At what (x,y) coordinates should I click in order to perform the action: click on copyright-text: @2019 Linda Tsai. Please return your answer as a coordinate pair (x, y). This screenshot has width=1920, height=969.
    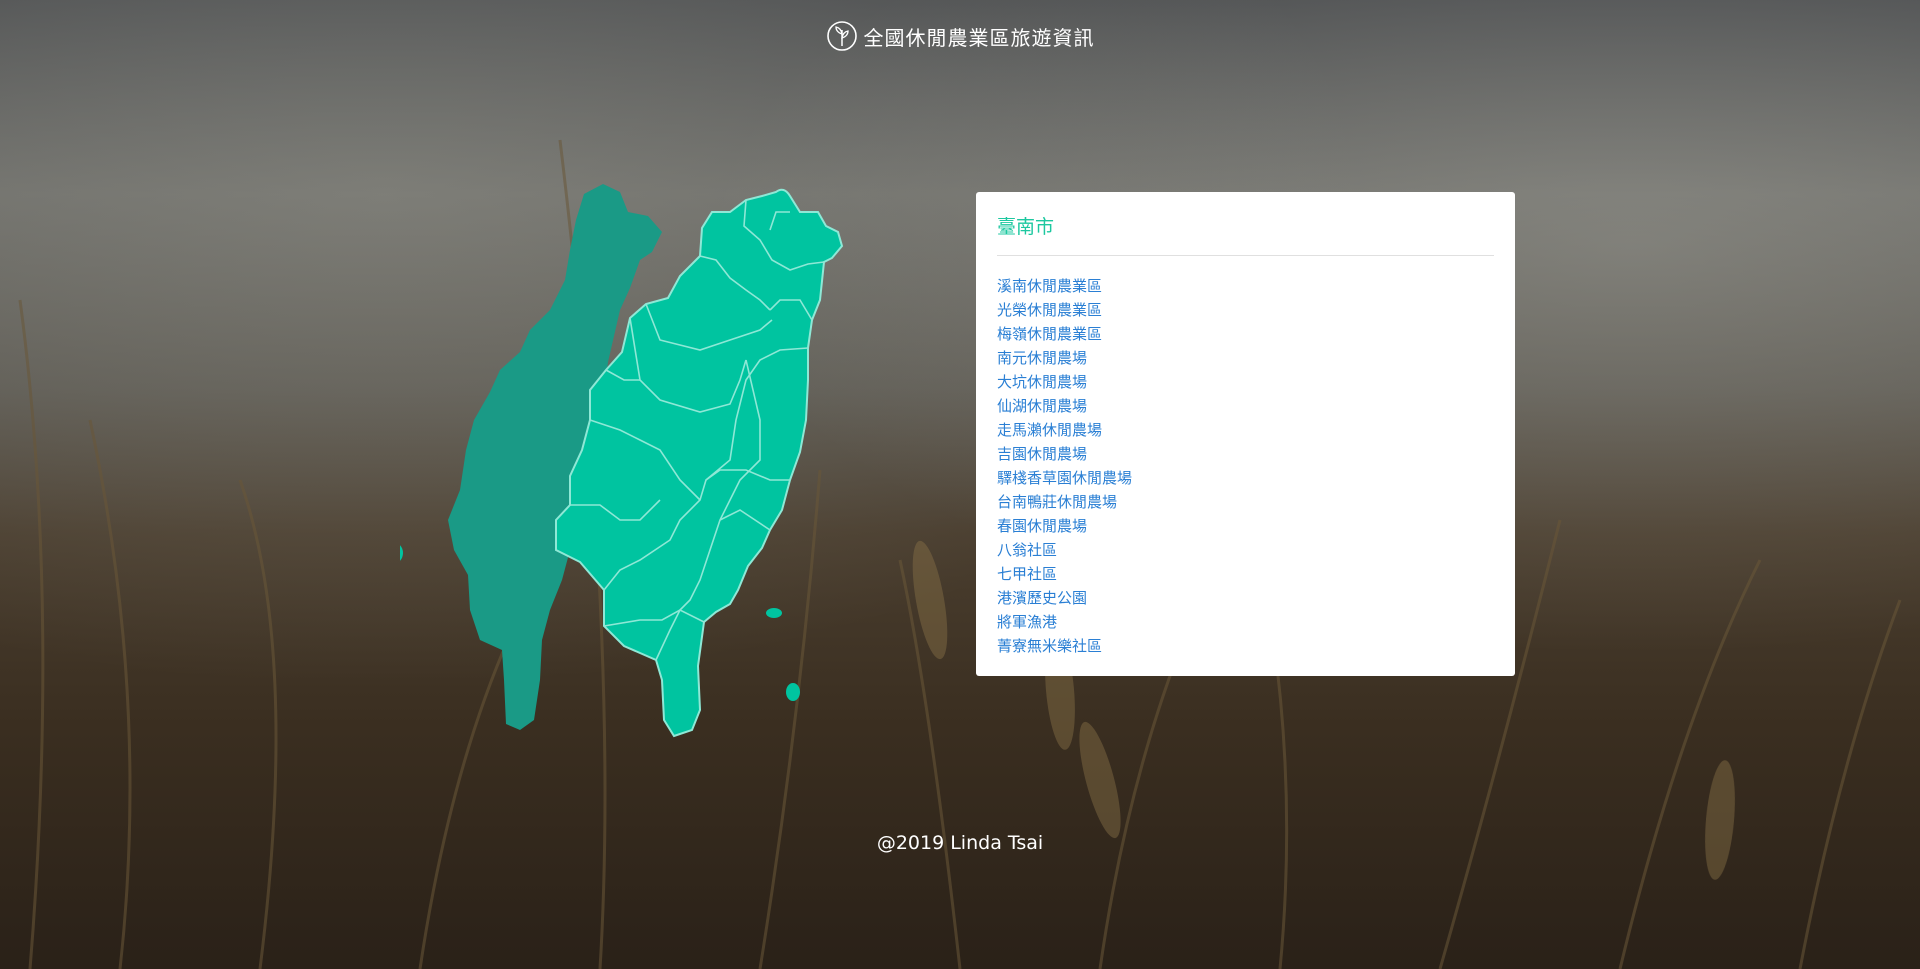
    Looking at the image, I should click on (960, 843).